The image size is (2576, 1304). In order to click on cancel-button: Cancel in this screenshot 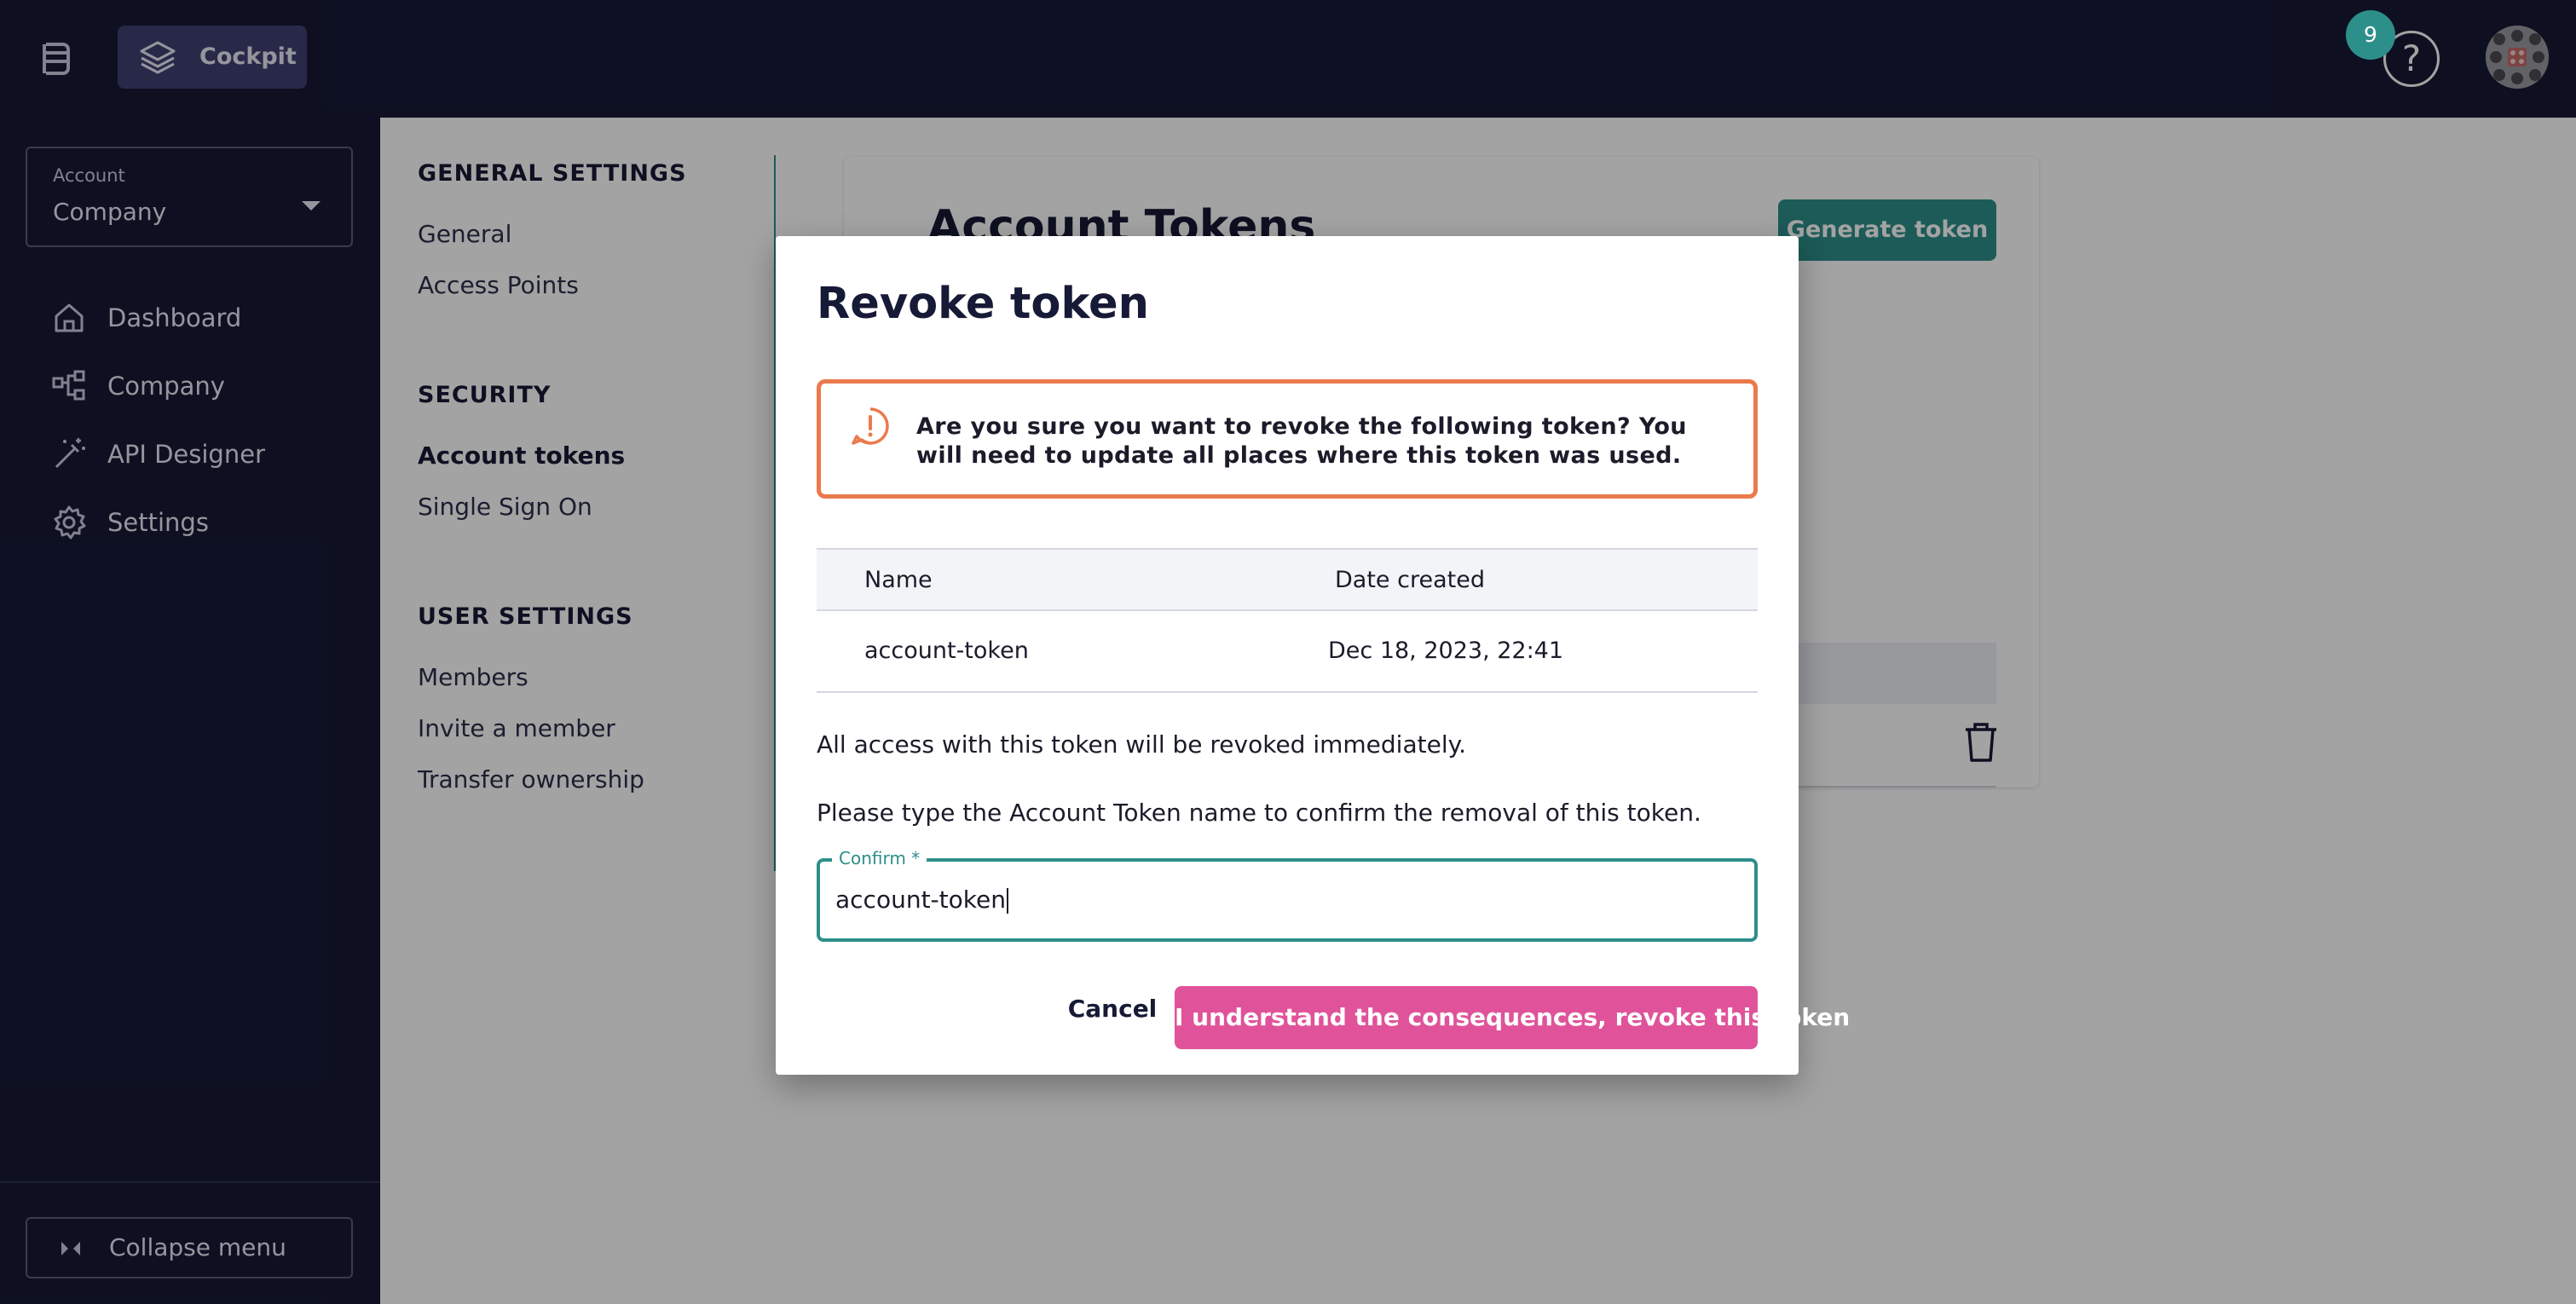, I will do `click(1112, 1009)`.